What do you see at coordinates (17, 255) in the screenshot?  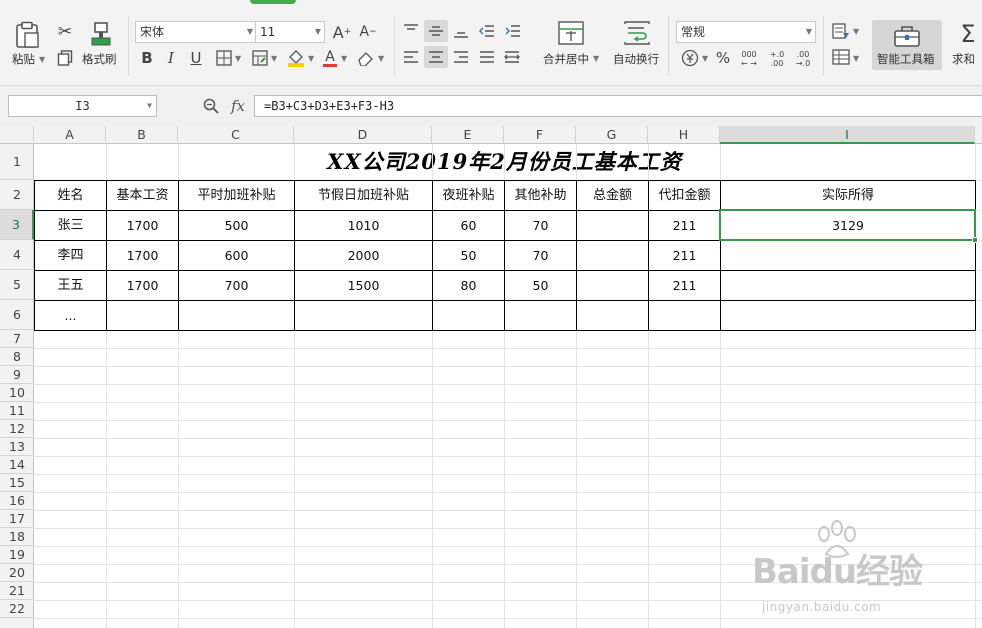 I see `row-header: 4` at bounding box center [17, 255].